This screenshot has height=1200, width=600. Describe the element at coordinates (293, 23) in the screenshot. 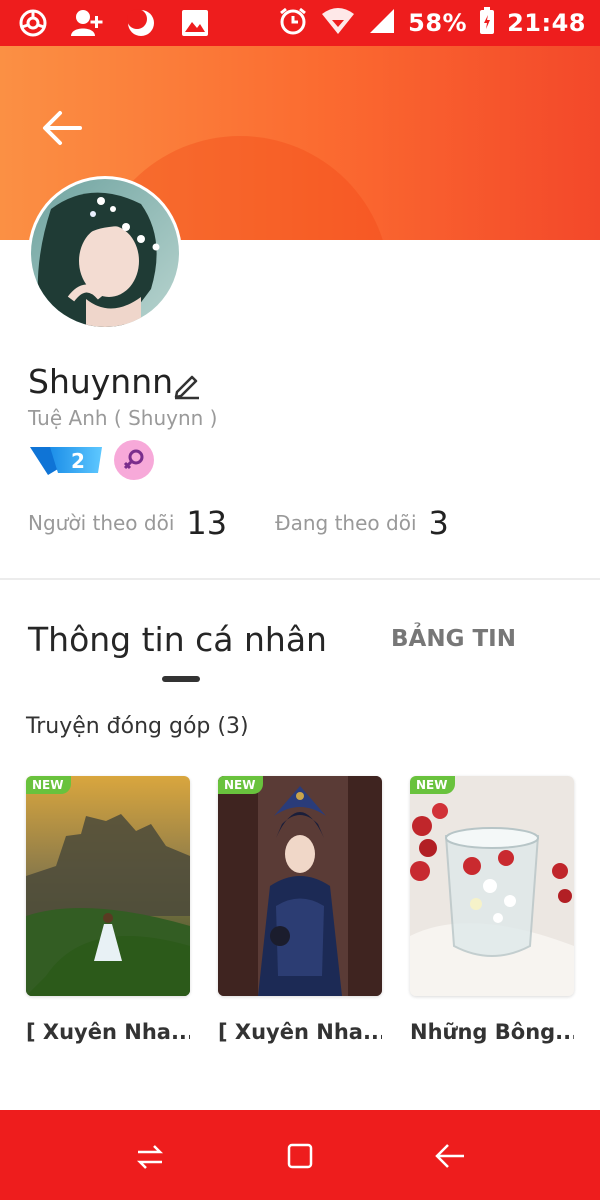

I see `alarm-icon` at that location.